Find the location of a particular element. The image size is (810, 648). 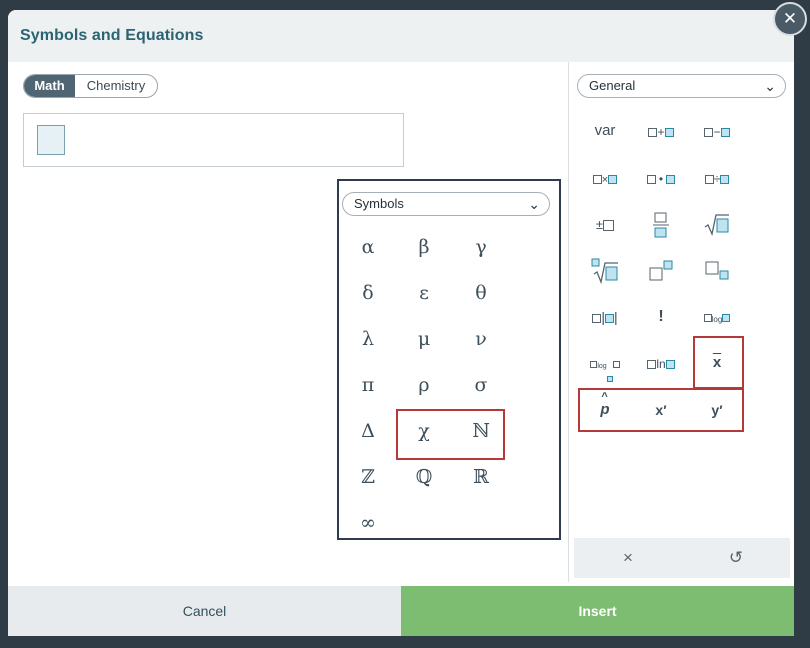

tab-math: Math is located at coordinates (49, 86).